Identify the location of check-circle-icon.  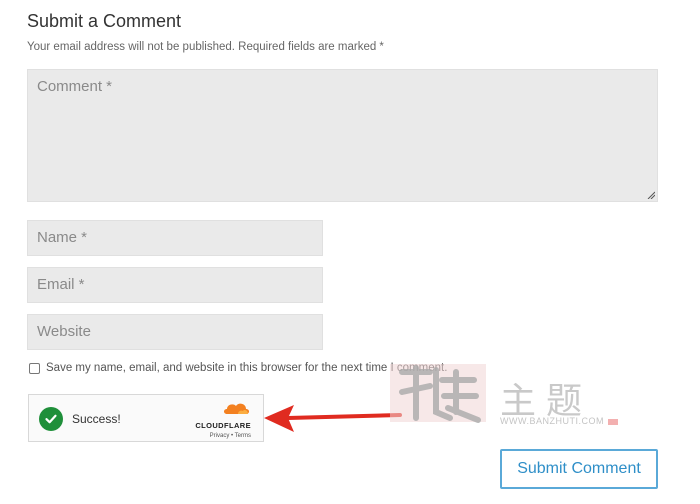
(51, 419).